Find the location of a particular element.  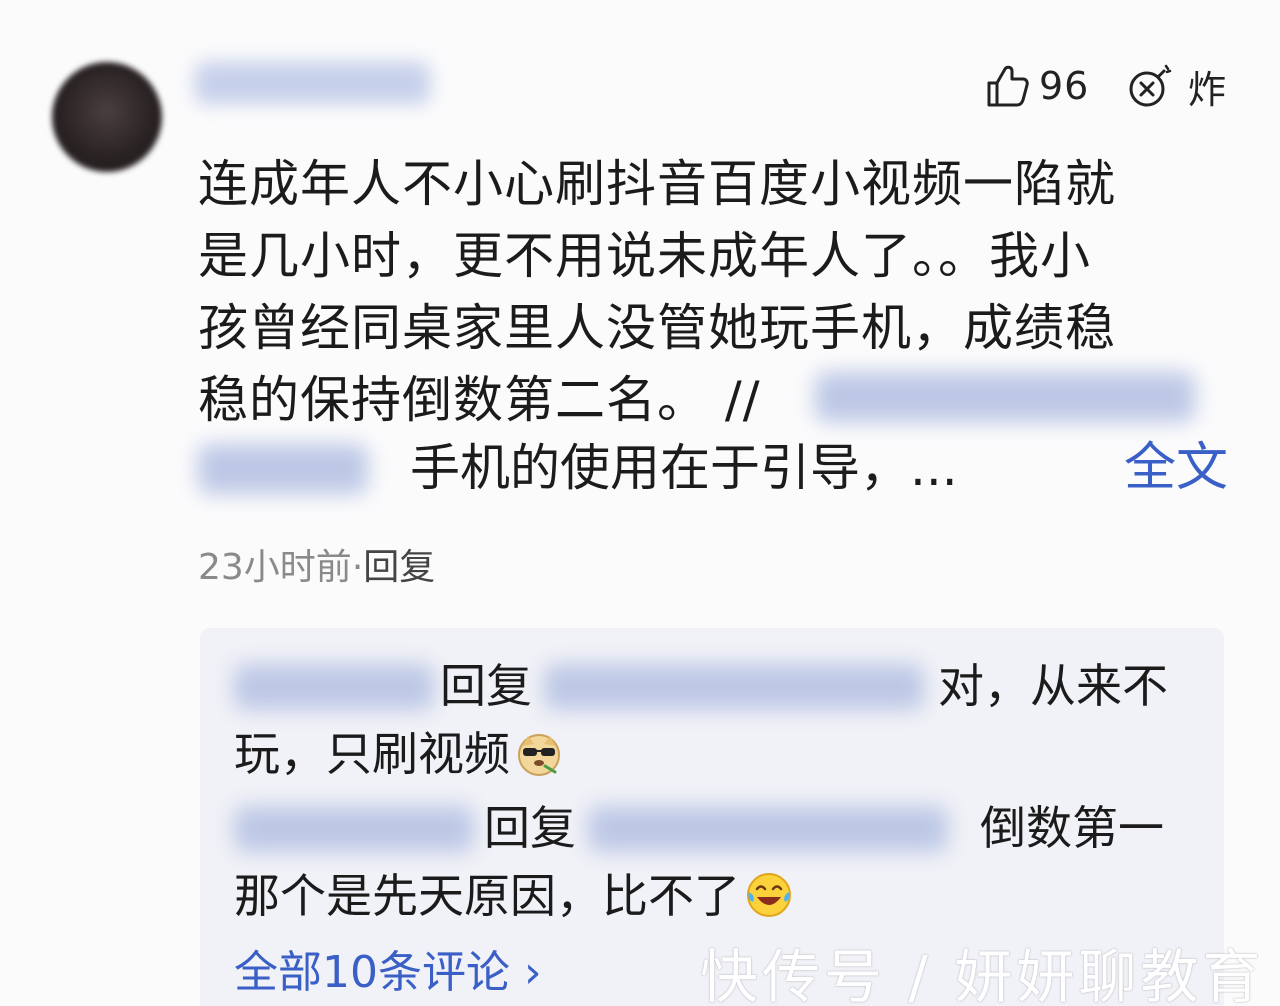

reply-item: 回复 对，从来不 玩，只刷视频 is located at coordinates (714, 720).